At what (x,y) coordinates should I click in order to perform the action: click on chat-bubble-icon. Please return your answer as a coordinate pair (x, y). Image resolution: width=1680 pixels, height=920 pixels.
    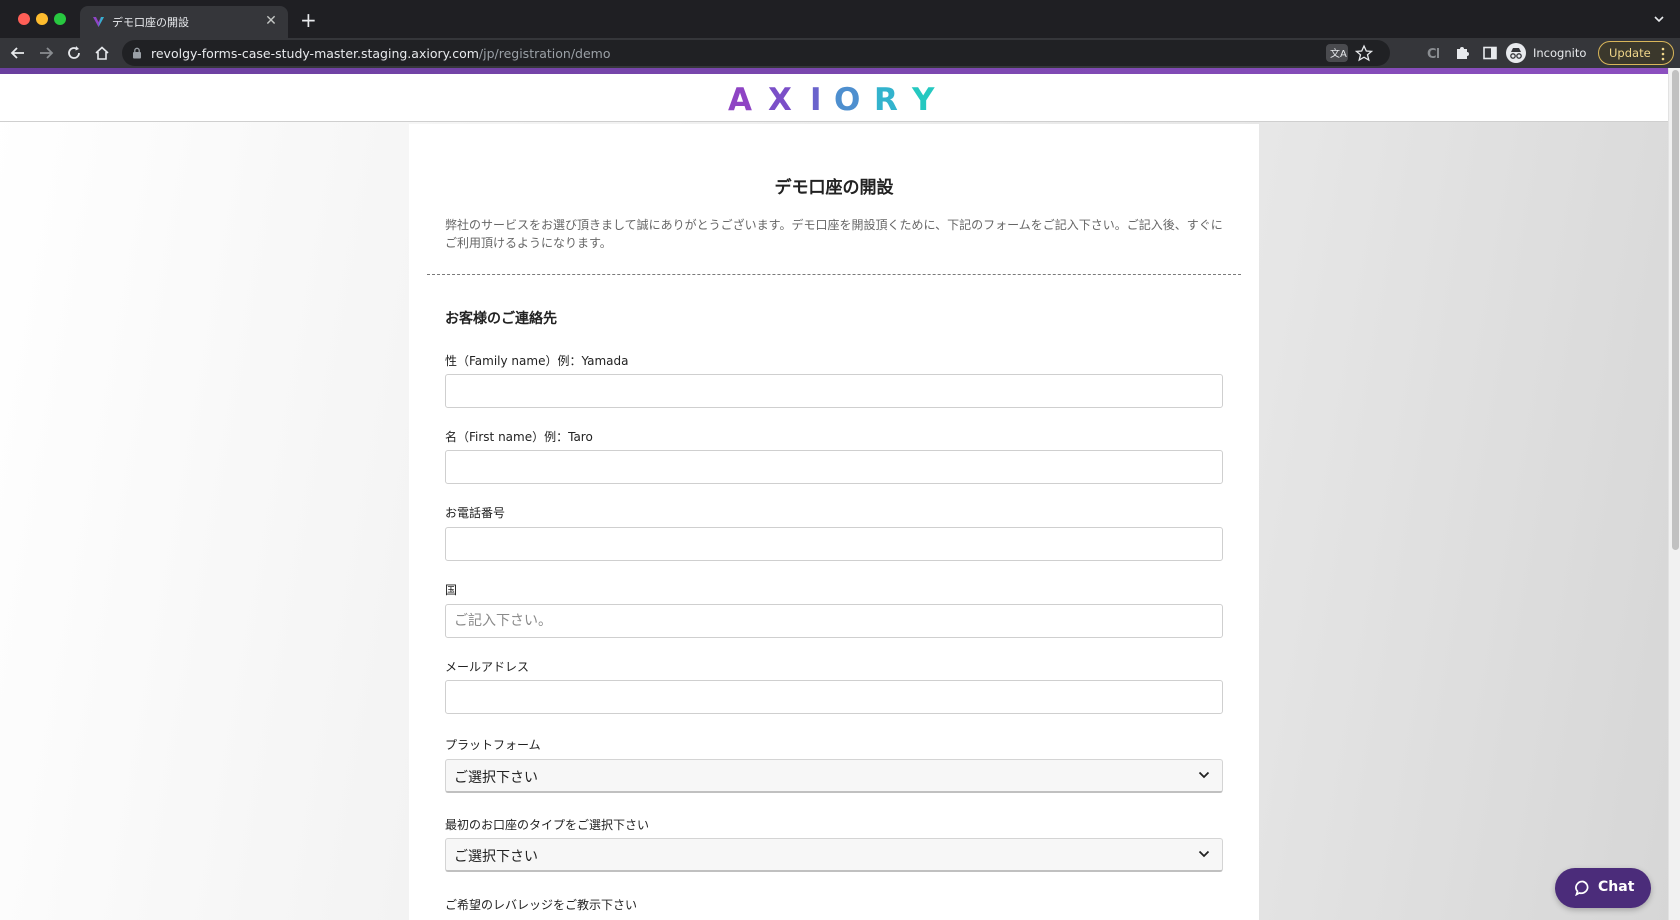
    Looking at the image, I should click on (1582, 888).